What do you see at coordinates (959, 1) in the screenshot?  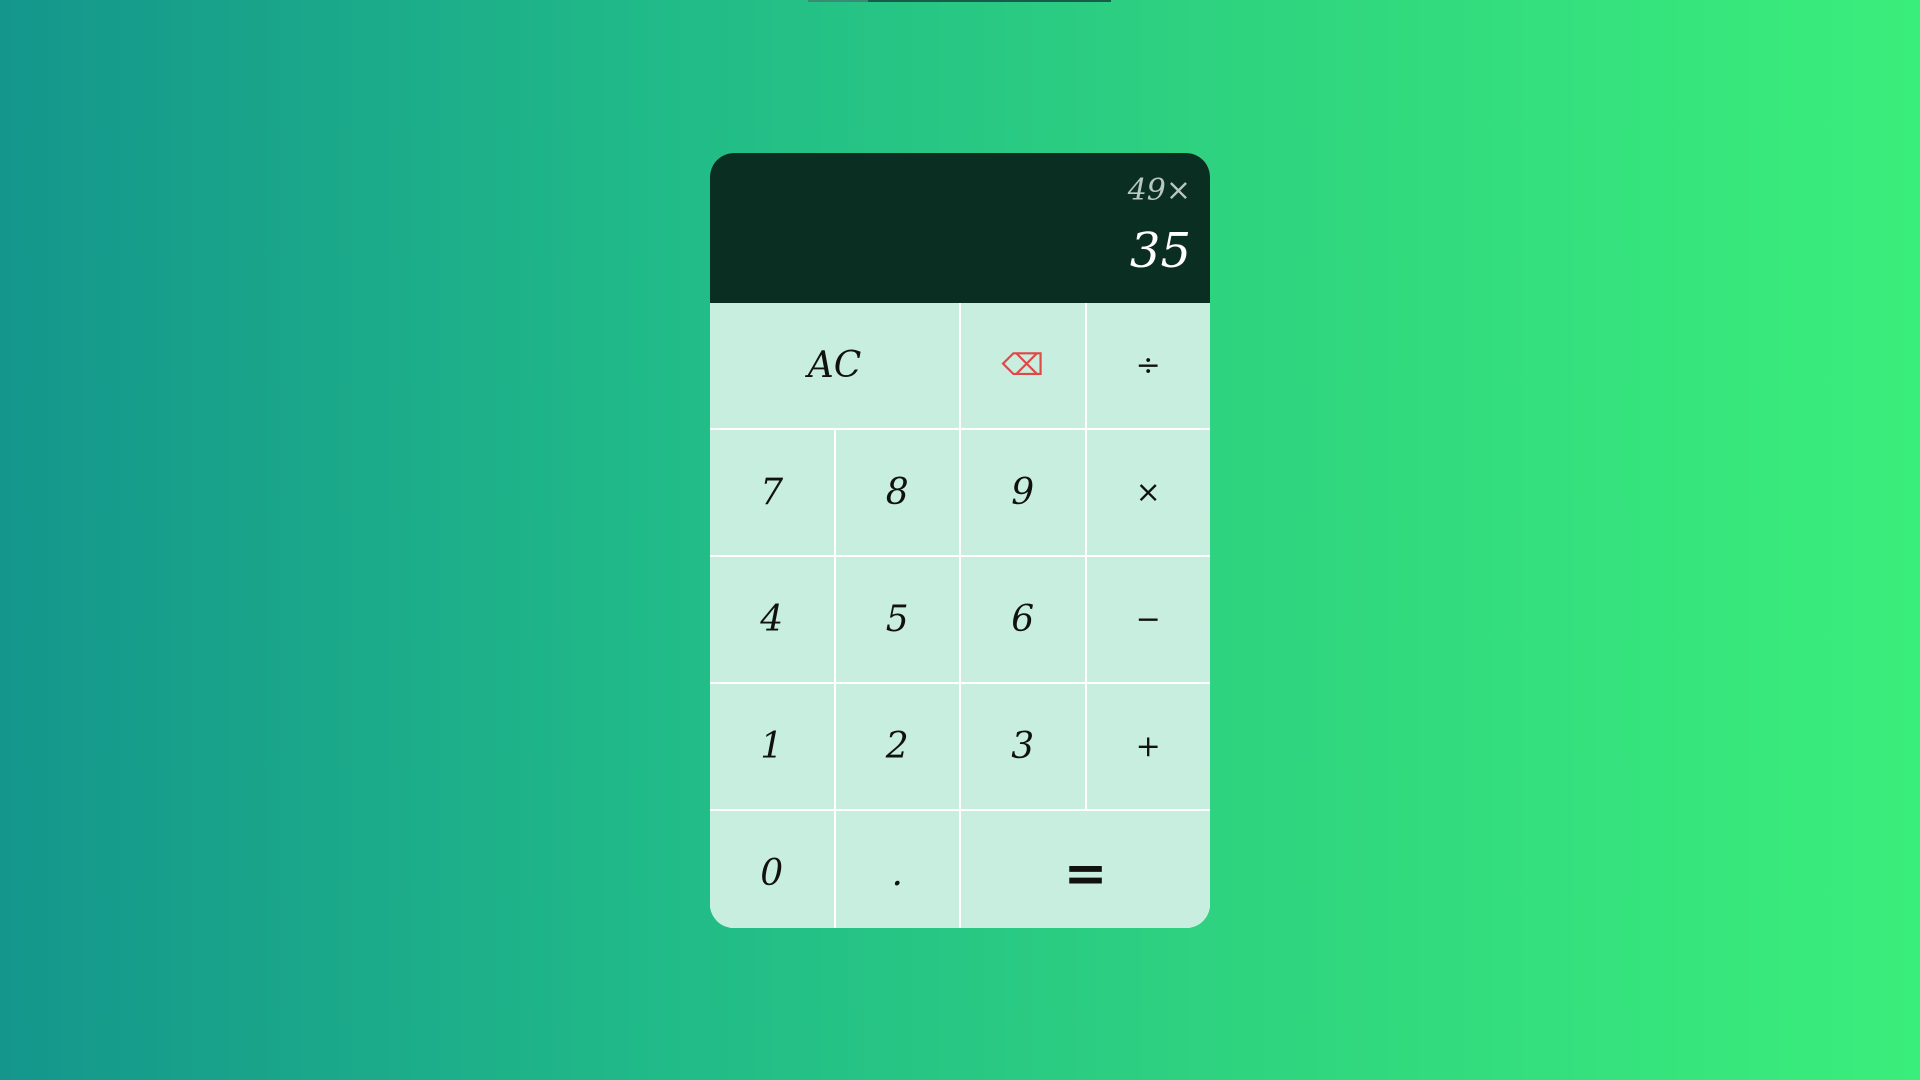 I see `top-strip` at bounding box center [959, 1].